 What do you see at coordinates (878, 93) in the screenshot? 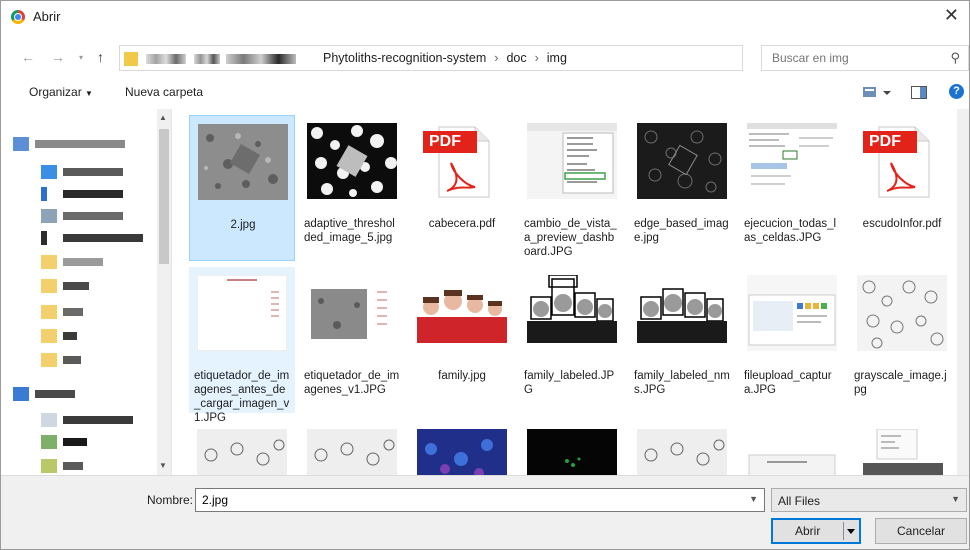
I see `view-options-icon` at bounding box center [878, 93].